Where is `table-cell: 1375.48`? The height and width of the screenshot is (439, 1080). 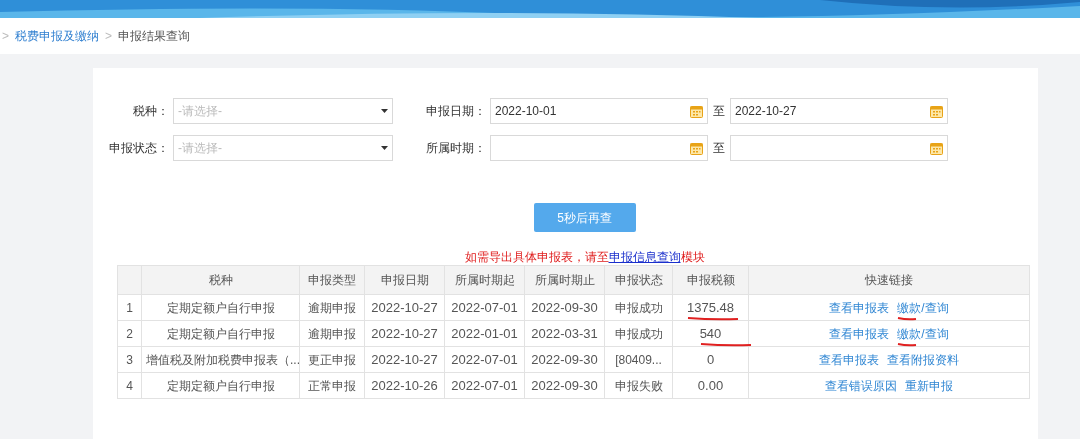
table-cell: 1375.48 is located at coordinates (710, 307).